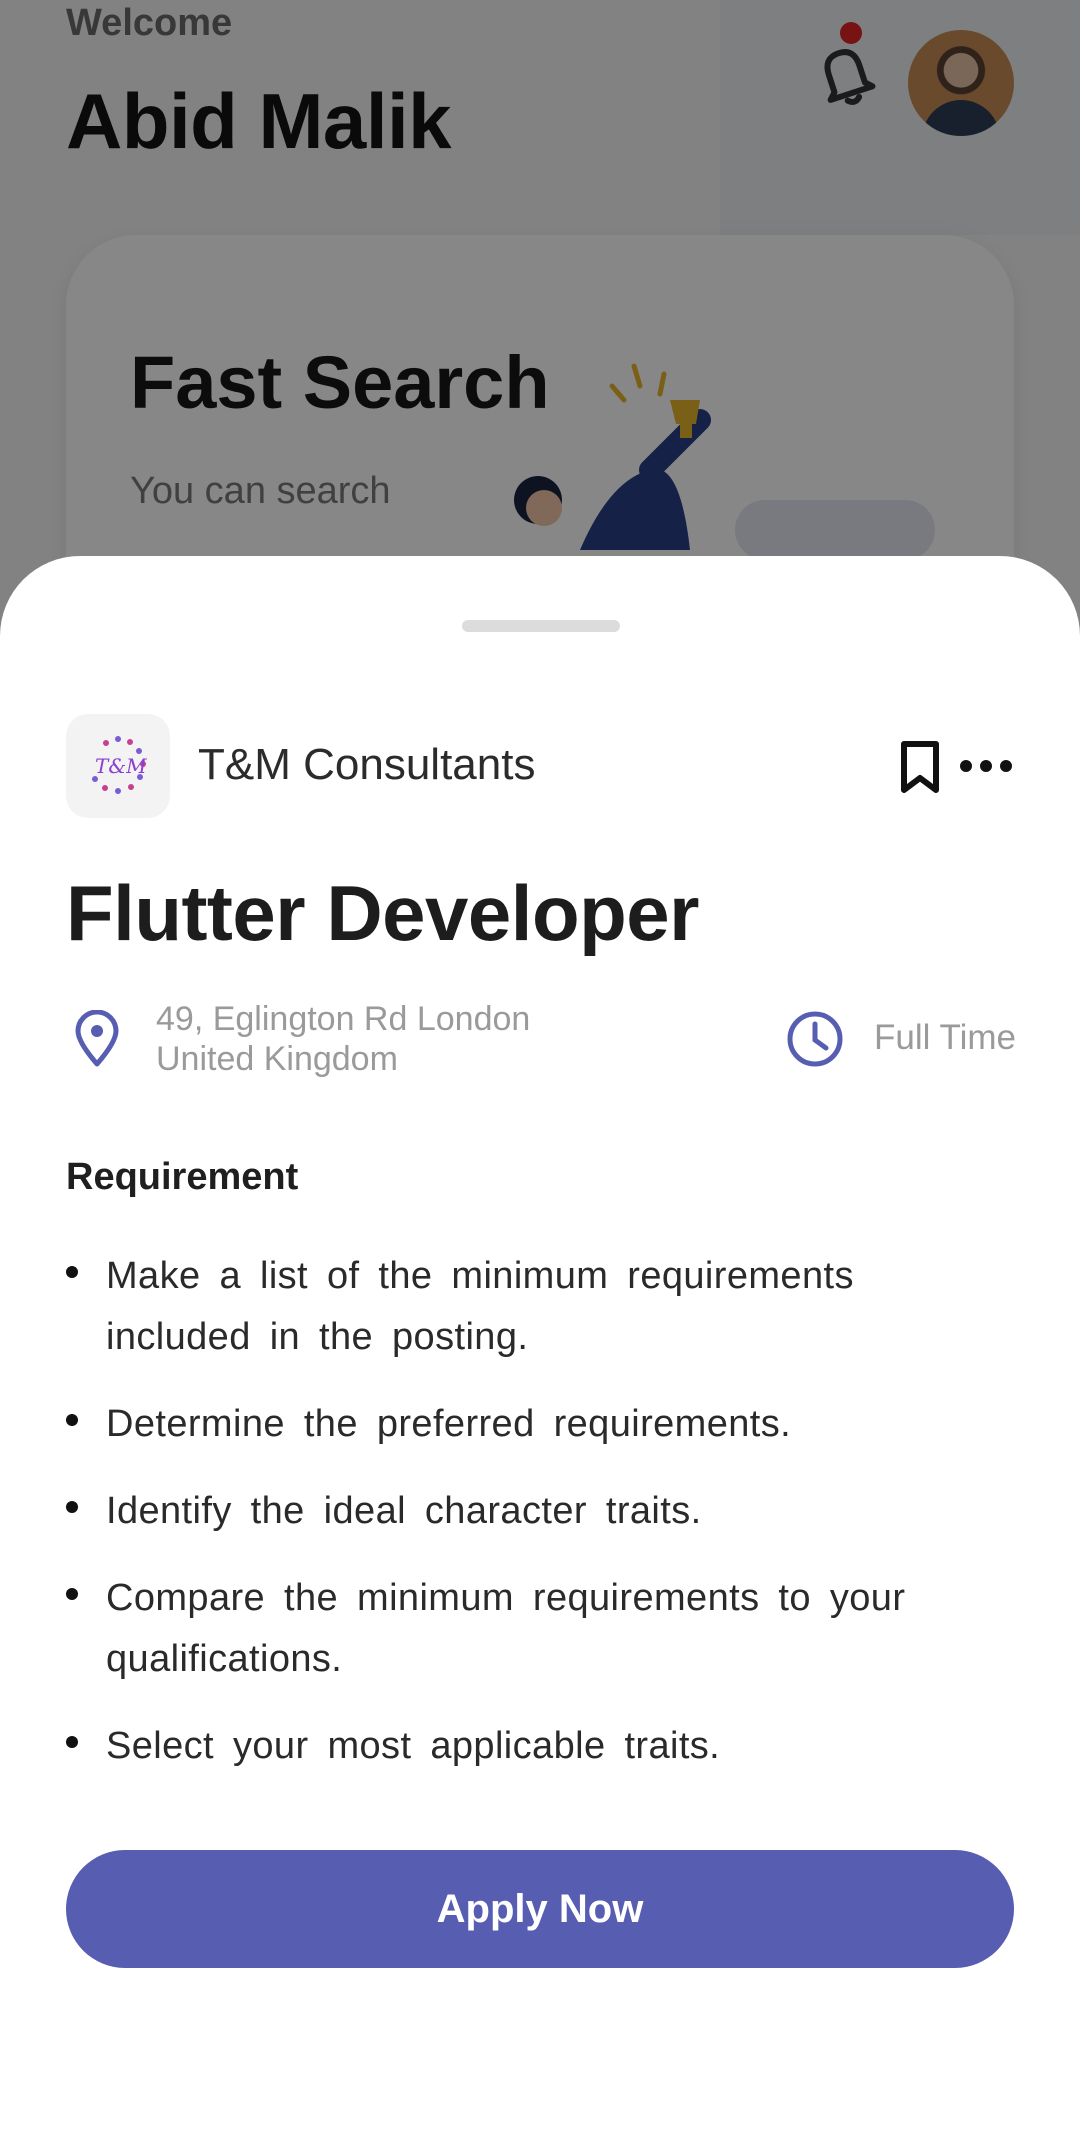 The width and height of the screenshot is (1080, 2131). What do you see at coordinates (540, 1909) in the screenshot?
I see `apply-now-button: Apply Now` at bounding box center [540, 1909].